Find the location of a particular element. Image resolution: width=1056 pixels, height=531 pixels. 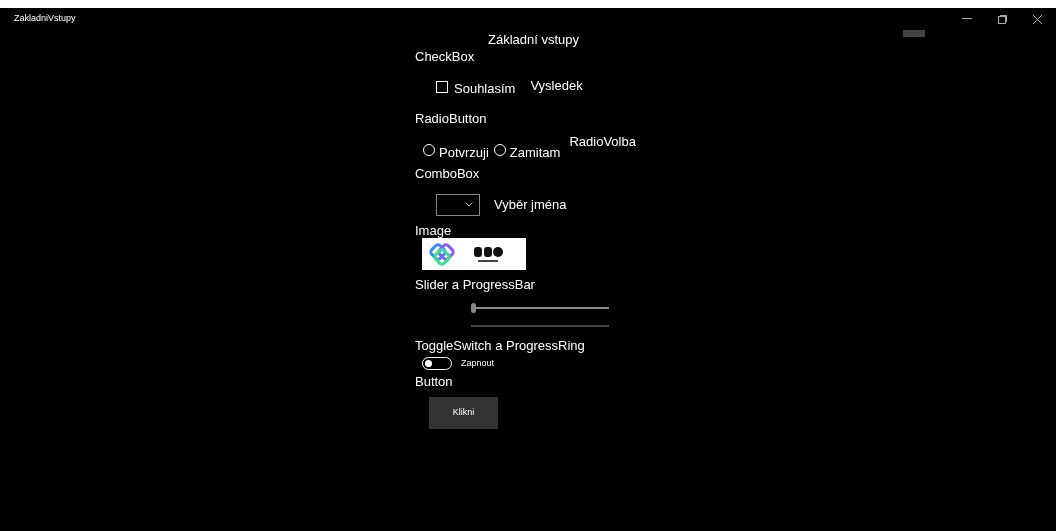

section-label: ComboBox is located at coordinates (448, 173).